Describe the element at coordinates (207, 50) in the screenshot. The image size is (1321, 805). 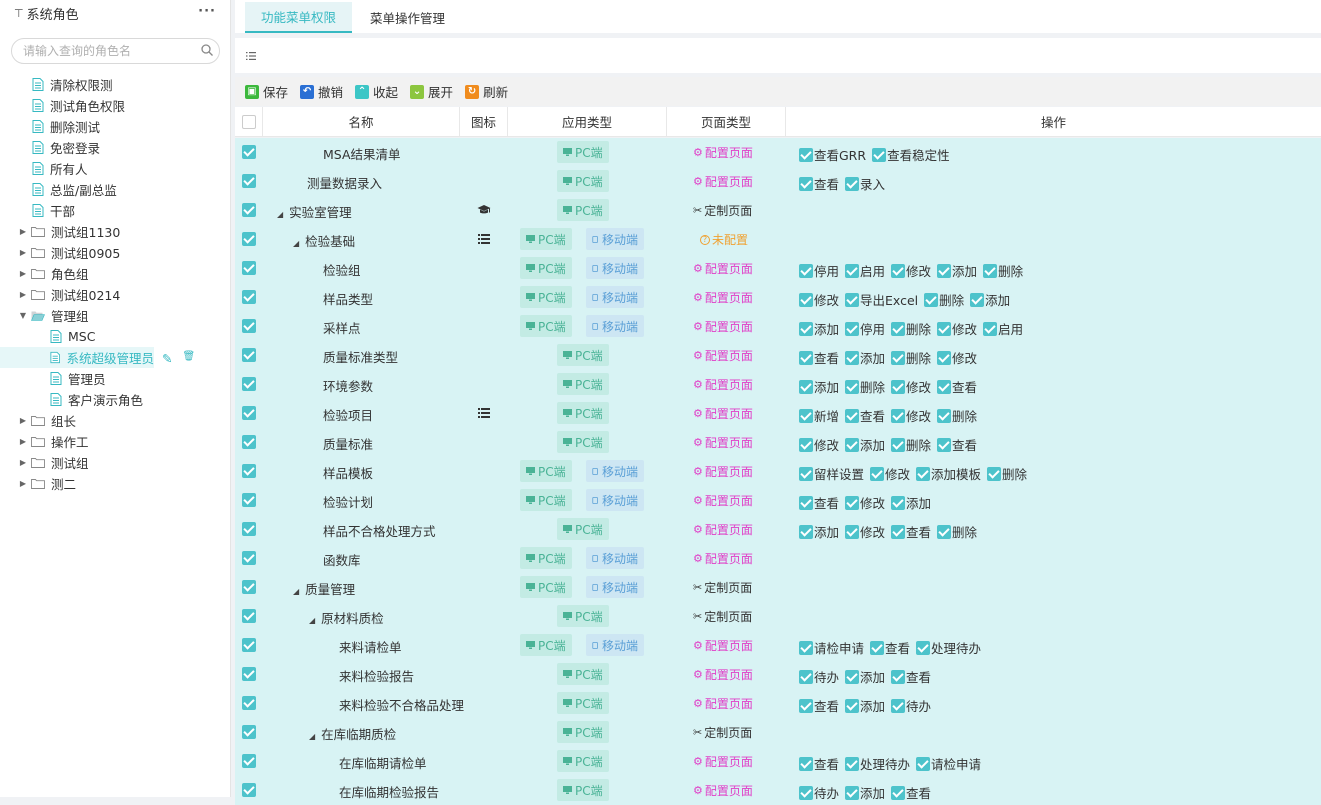
I see `search-icon` at that location.